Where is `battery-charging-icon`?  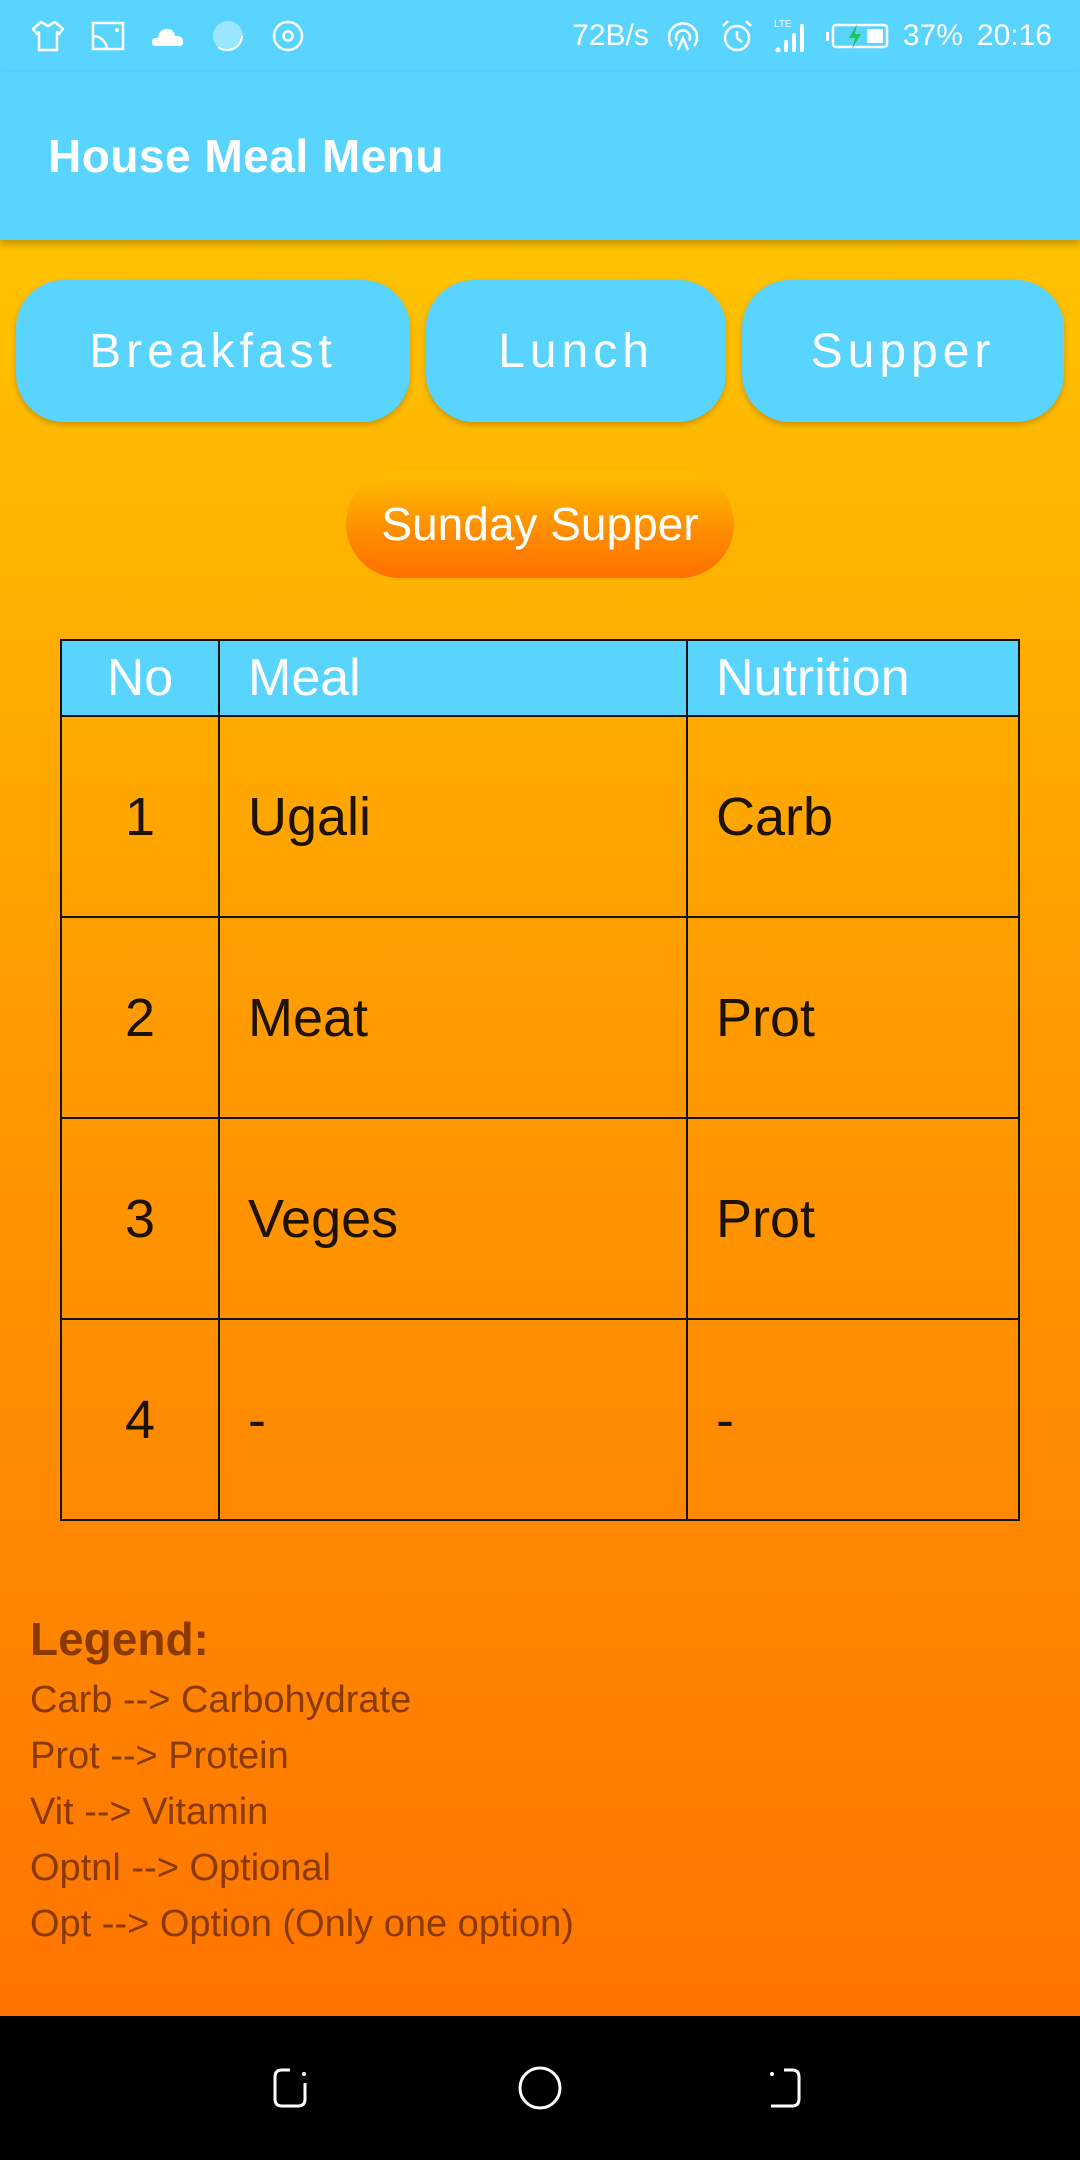
battery-charging-icon is located at coordinates (857, 36).